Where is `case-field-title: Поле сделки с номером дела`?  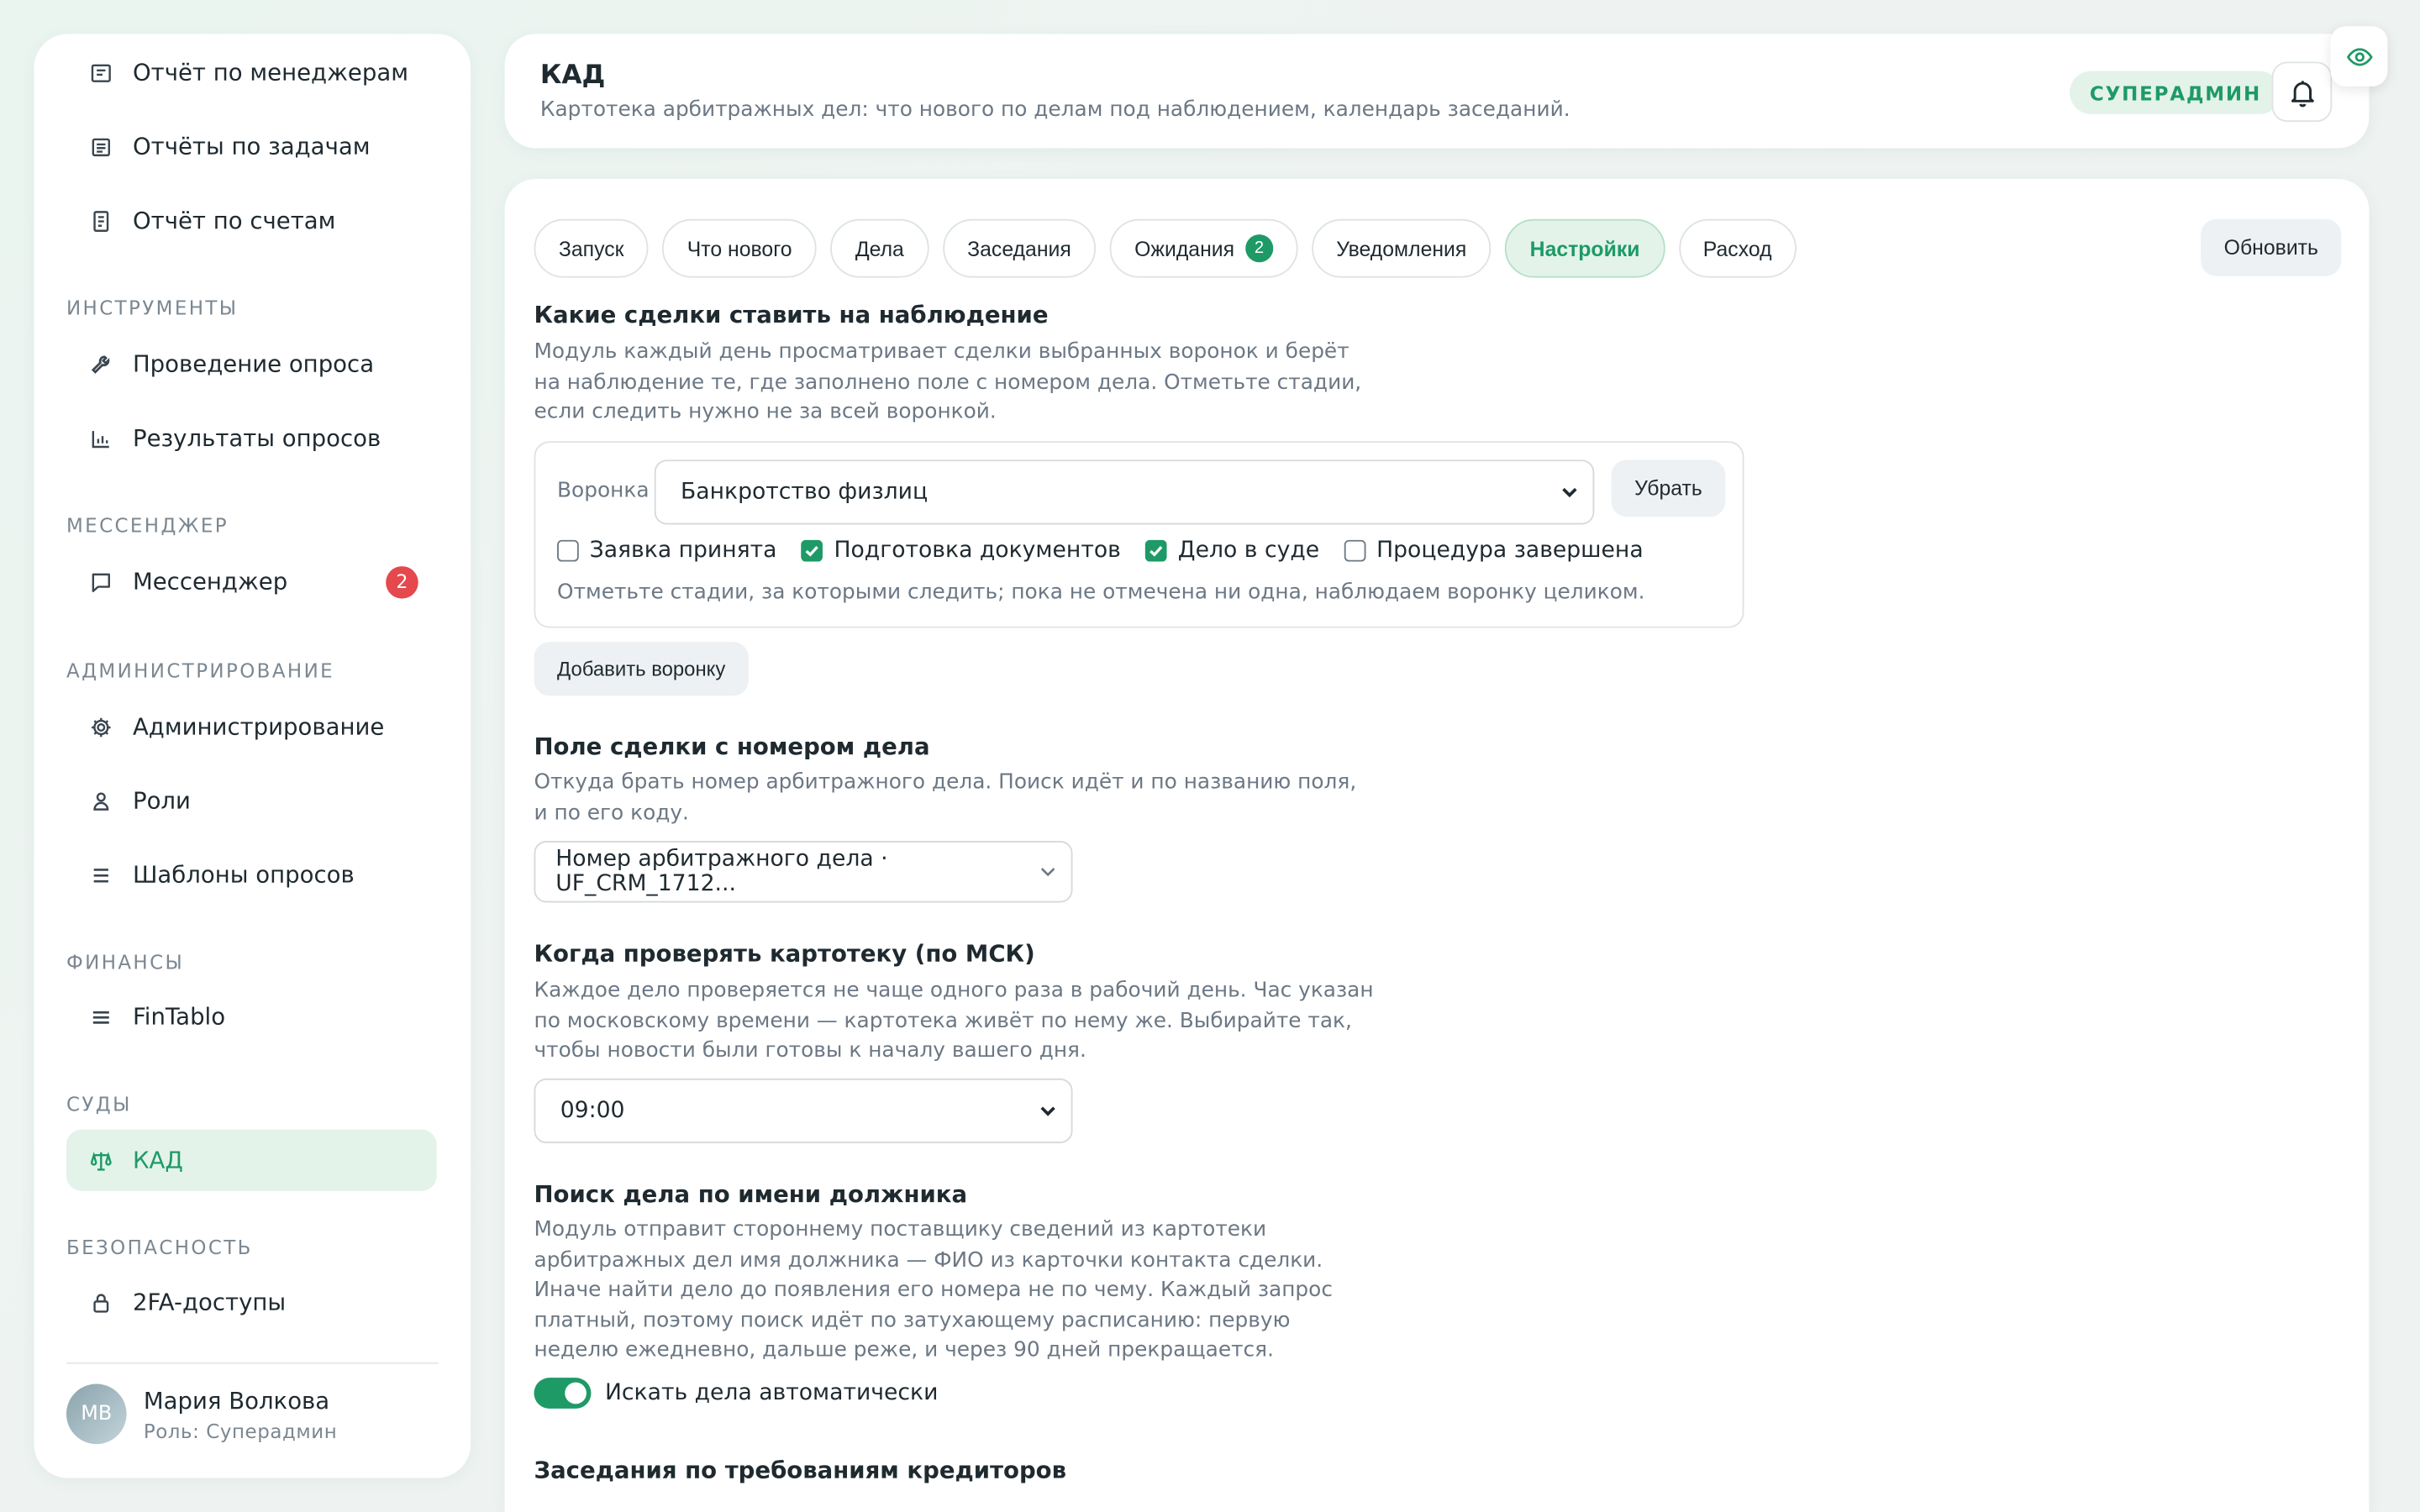
case-field-title: Поле сделки с номером дела is located at coordinates (732, 746).